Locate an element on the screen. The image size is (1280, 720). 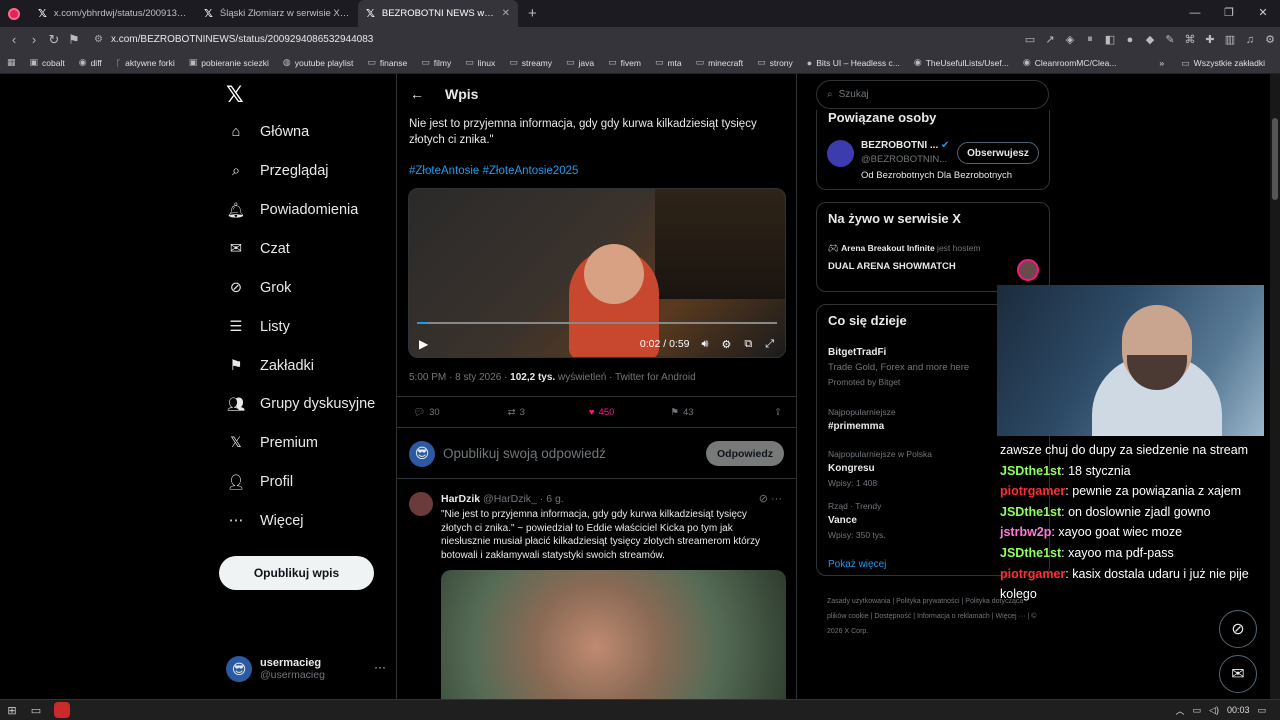
post-button: Opublikuj wpis is located at coordinates (296, 573).